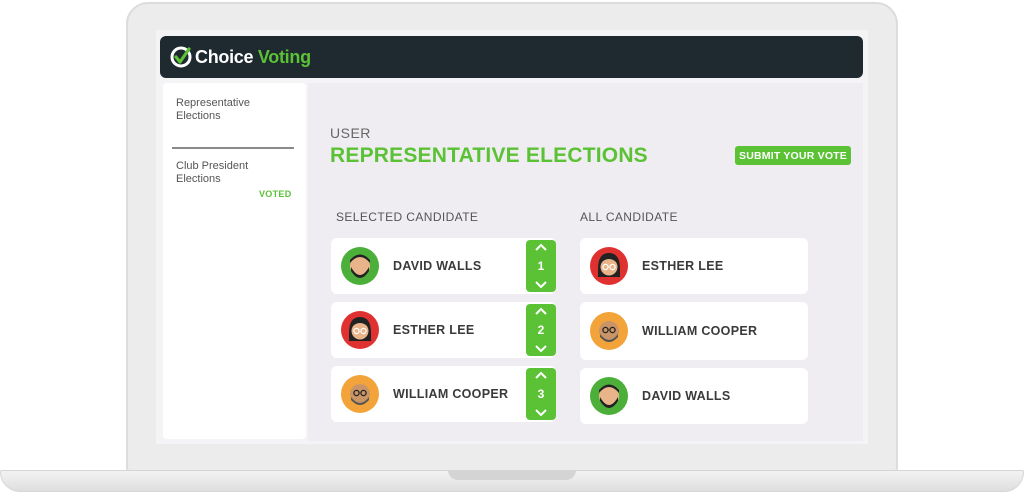  Describe the element at coordinates (235, 110) in the screenshot. I see `sidebar-item-representative-elections: Representative Elections` at that location.